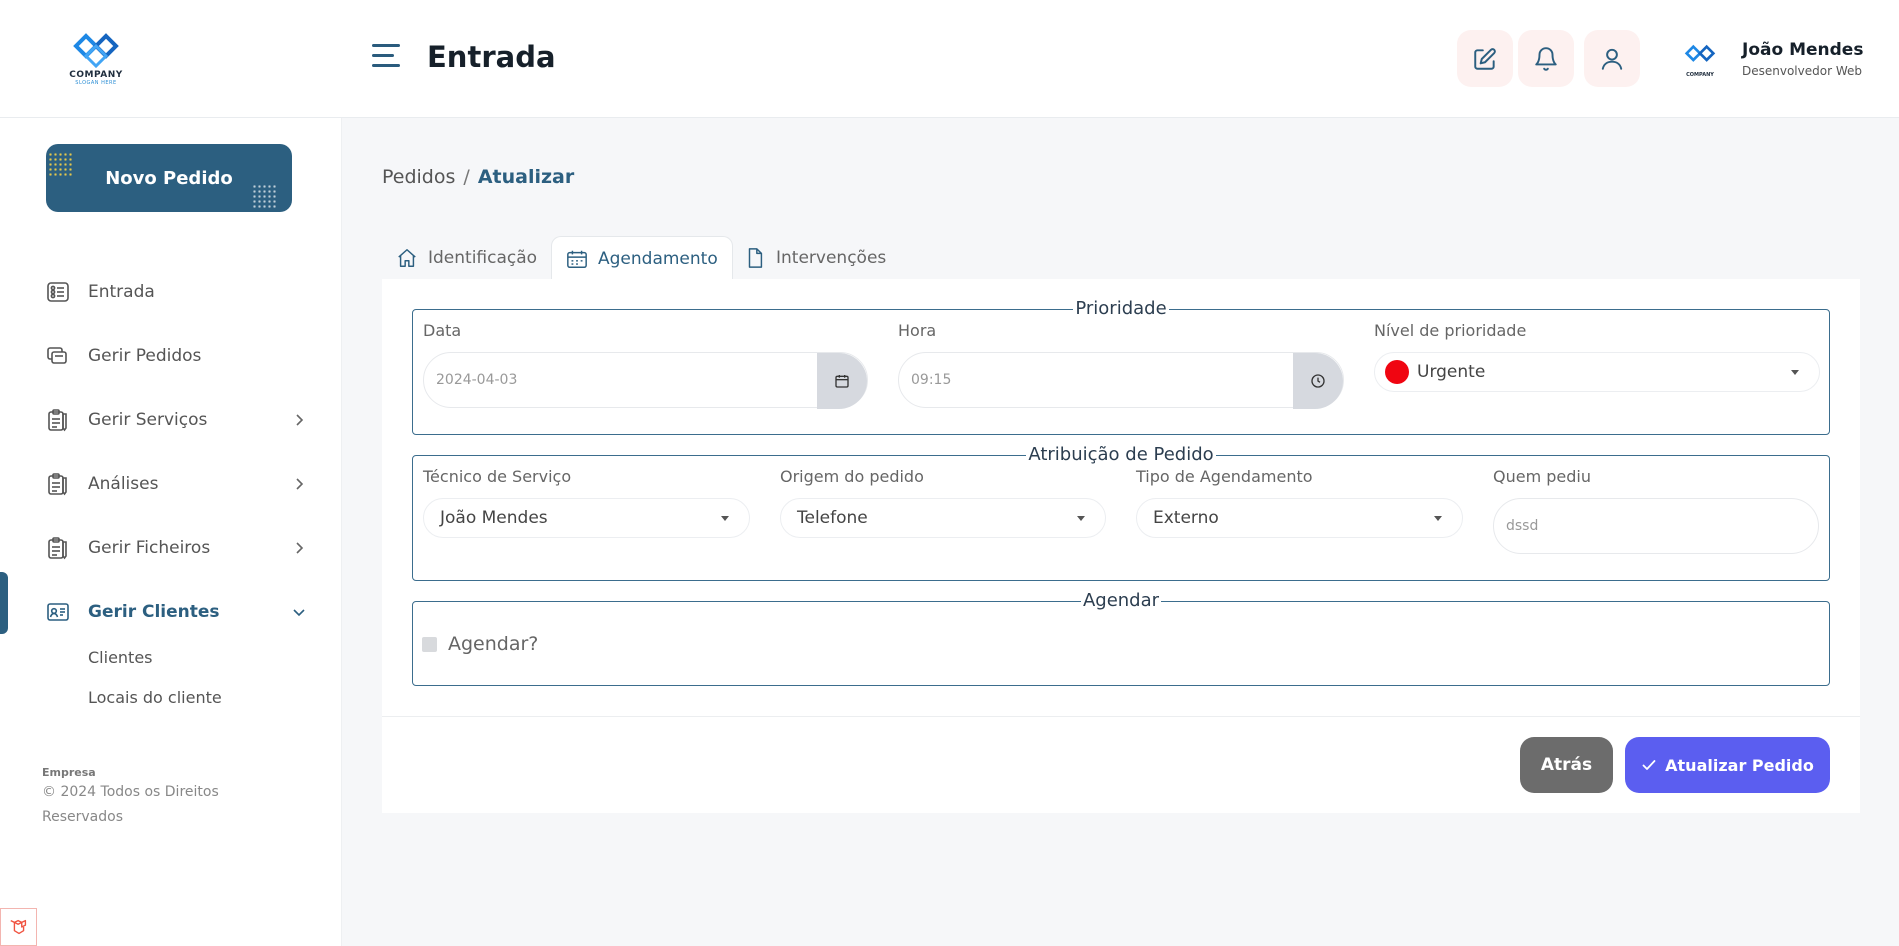  What do you see at coordinates (418, 177) in the screenshot?
I see `breadcrumb-parent: Pedidos` at bounding box center [418, 177].